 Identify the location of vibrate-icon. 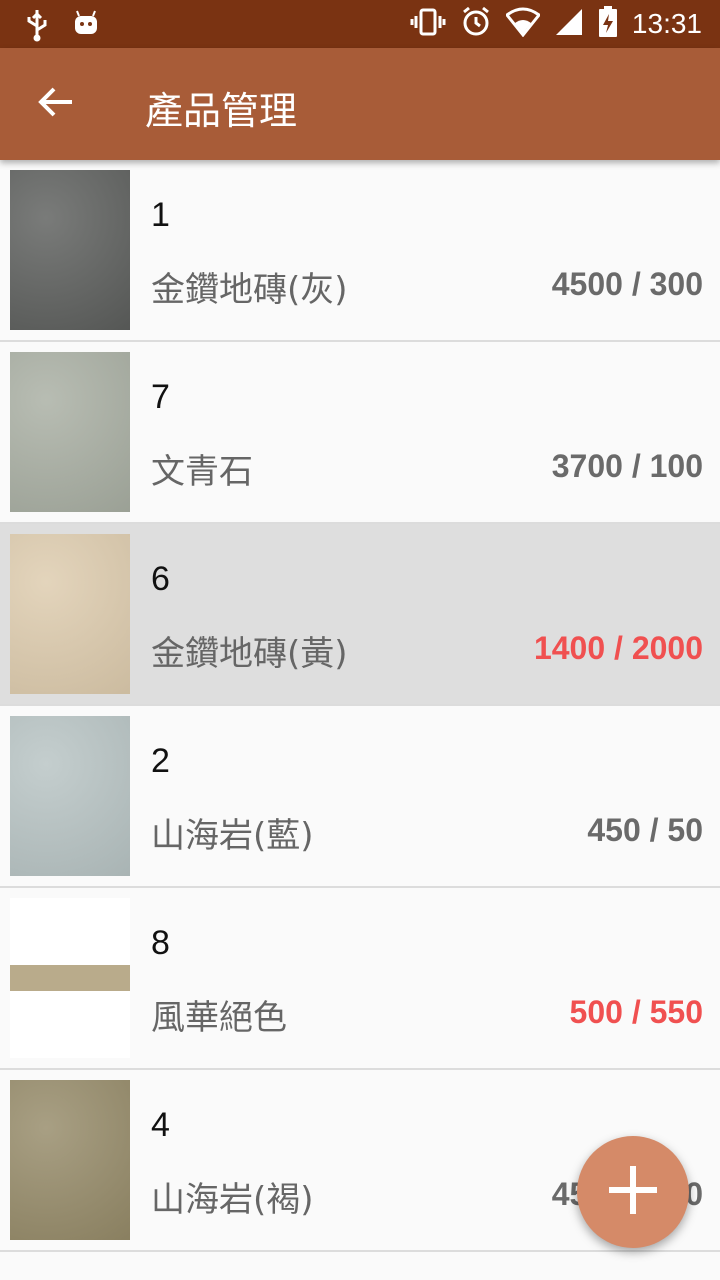
(428, 24).